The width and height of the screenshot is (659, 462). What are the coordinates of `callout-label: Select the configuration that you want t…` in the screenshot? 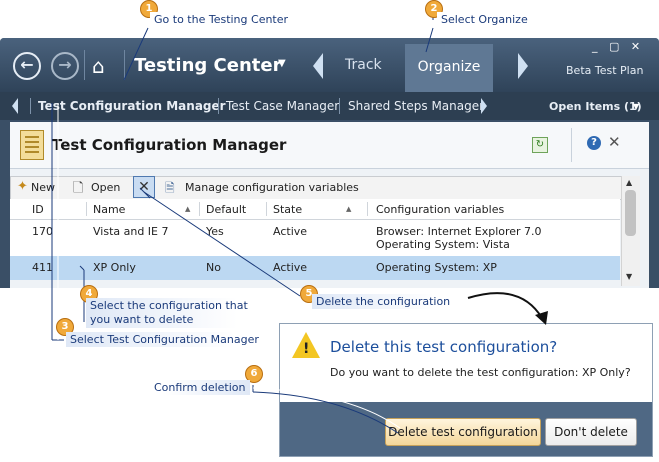 It's located at (175, 313).